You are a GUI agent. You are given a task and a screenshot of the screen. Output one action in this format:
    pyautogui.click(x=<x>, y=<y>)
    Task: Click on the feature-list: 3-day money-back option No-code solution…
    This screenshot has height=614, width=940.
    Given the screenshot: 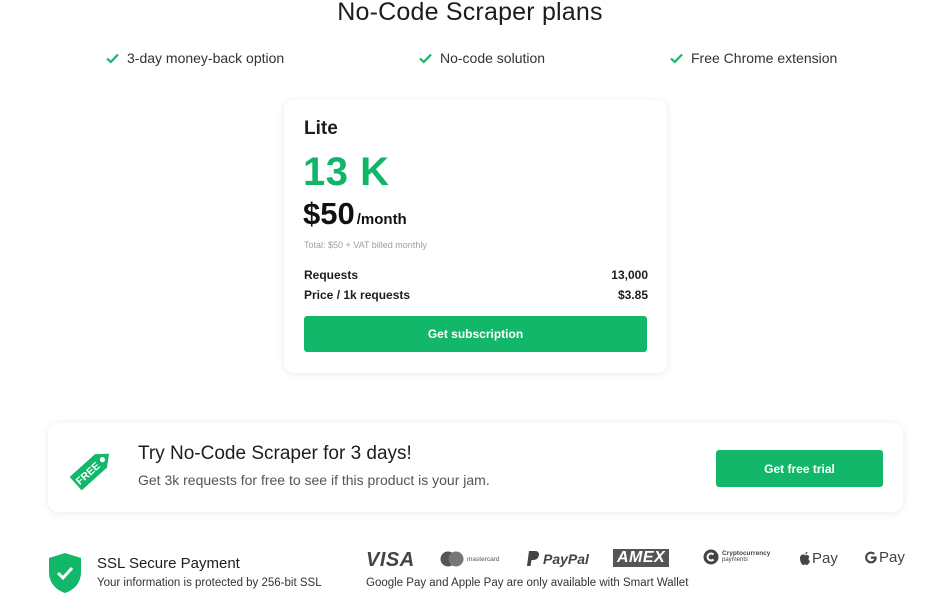 What is the action you would take?
    pyautogui.click(x=470, y=60)
    